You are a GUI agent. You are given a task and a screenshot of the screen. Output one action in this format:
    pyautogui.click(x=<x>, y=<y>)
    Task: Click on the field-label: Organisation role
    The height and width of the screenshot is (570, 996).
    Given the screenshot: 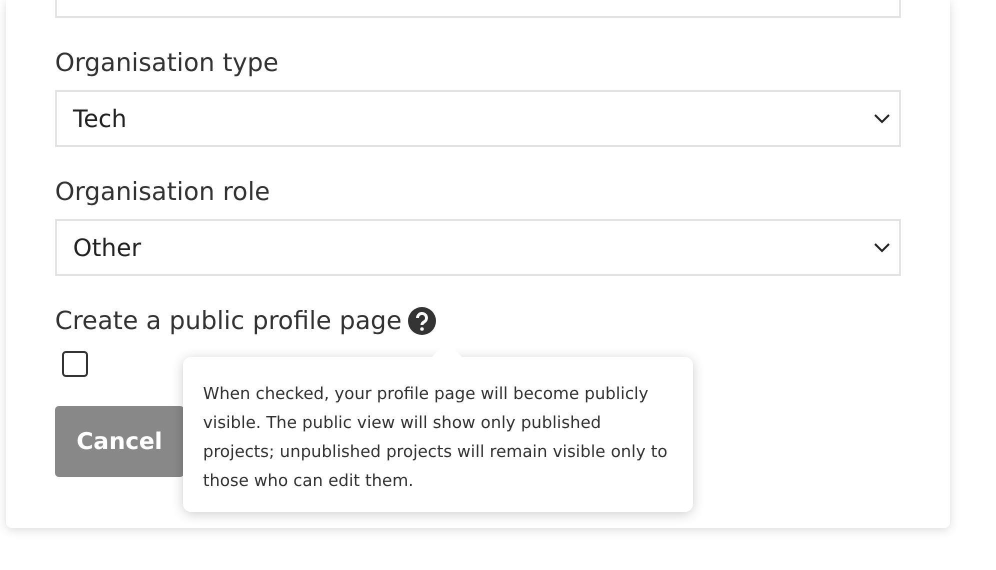 What is the action you would take?
    pyautogui.click(x=162, y=192)
    